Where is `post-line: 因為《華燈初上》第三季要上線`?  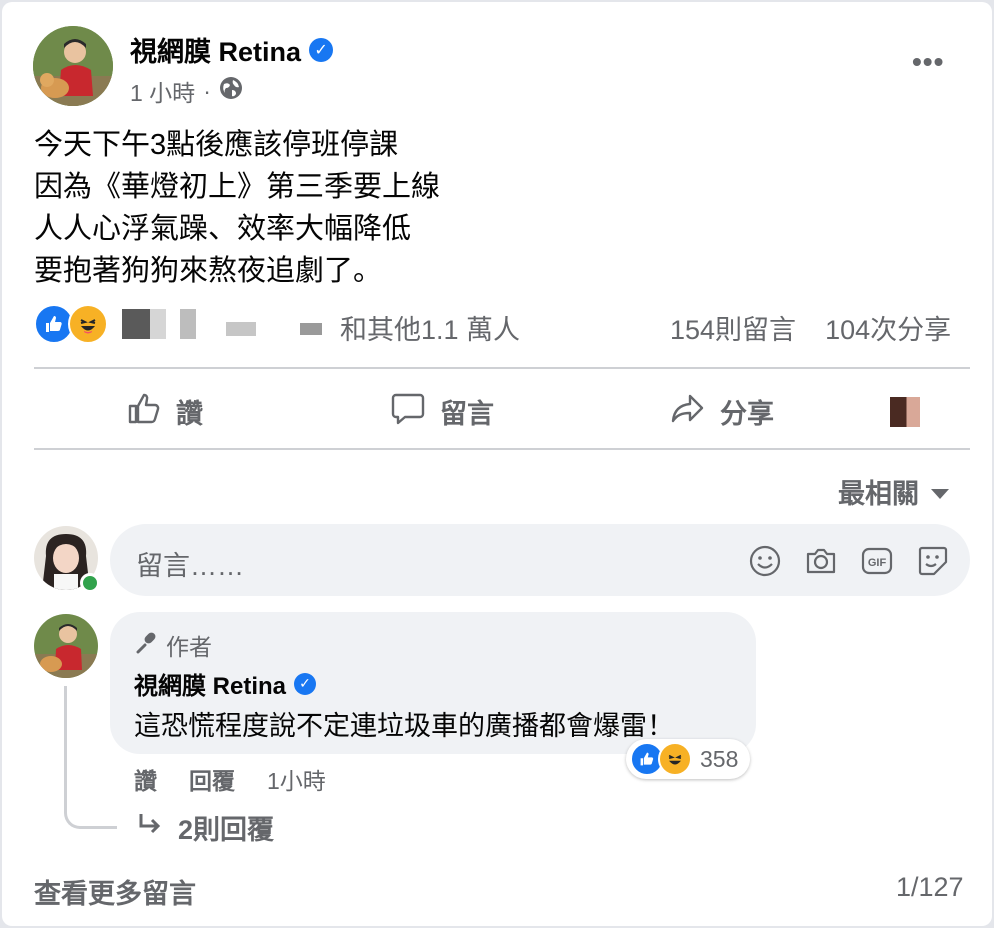 post-line: 因為《華燈初上》第三季要上線 is located at coordinates (237, 187).